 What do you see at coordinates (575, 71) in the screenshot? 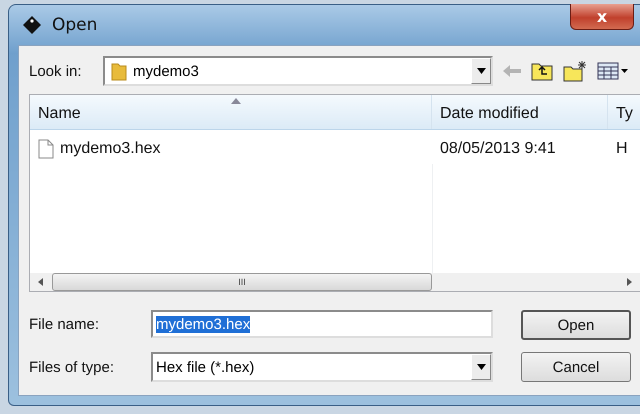
I see `new-folder-icon` at bounding box center [575, 71].